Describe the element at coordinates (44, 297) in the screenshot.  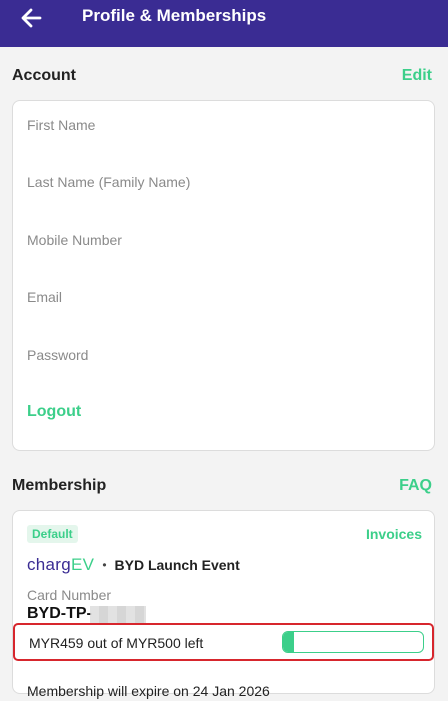
I see `email-field: Email` at that location.